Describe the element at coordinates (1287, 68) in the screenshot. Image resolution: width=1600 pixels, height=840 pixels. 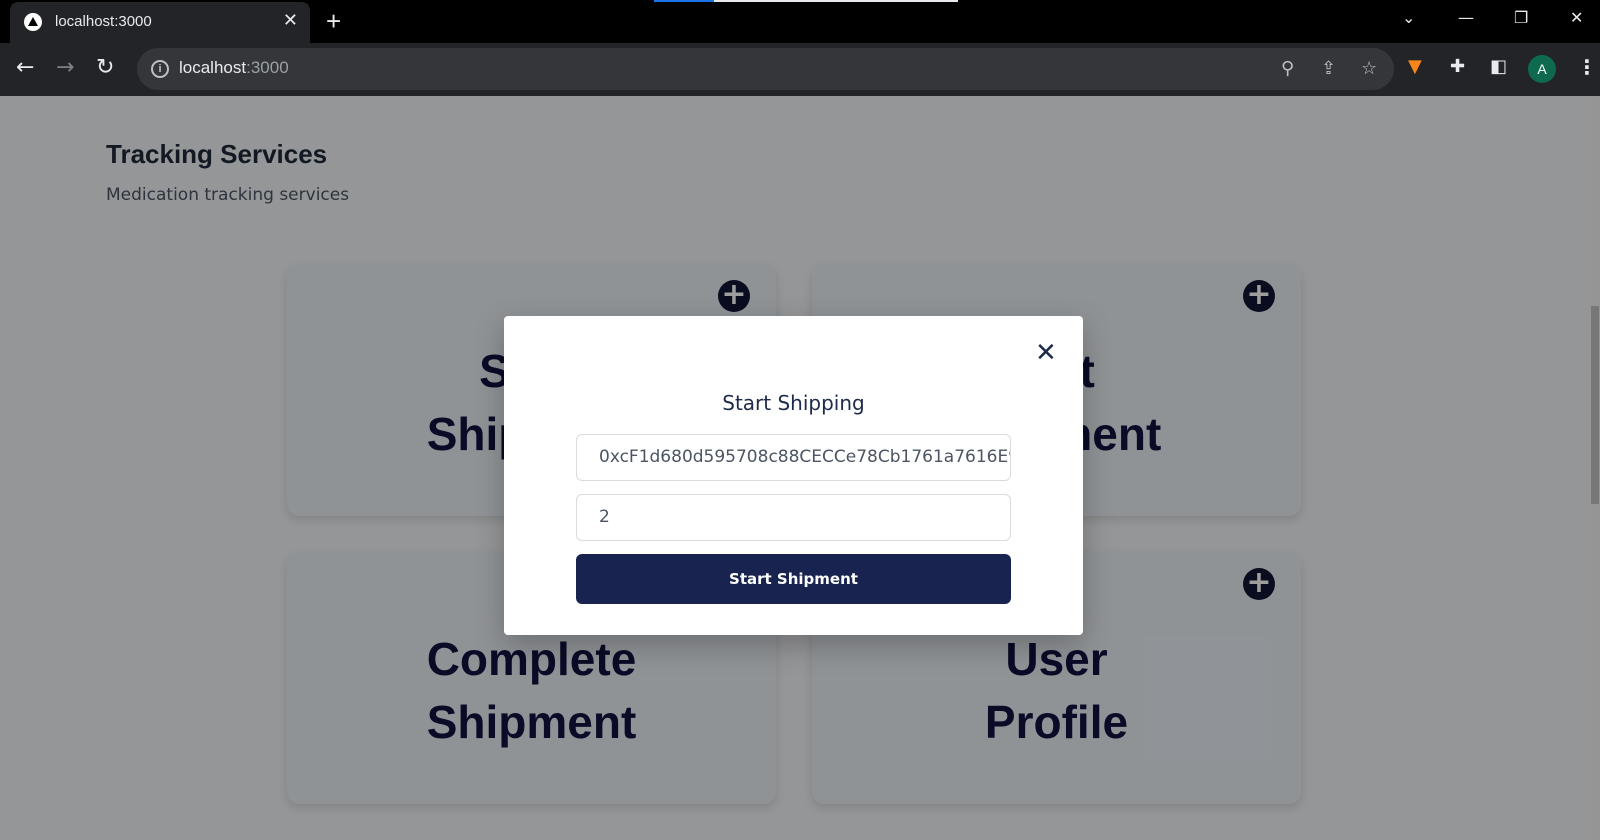
I see `zoom-icon: ⚲` at that location.